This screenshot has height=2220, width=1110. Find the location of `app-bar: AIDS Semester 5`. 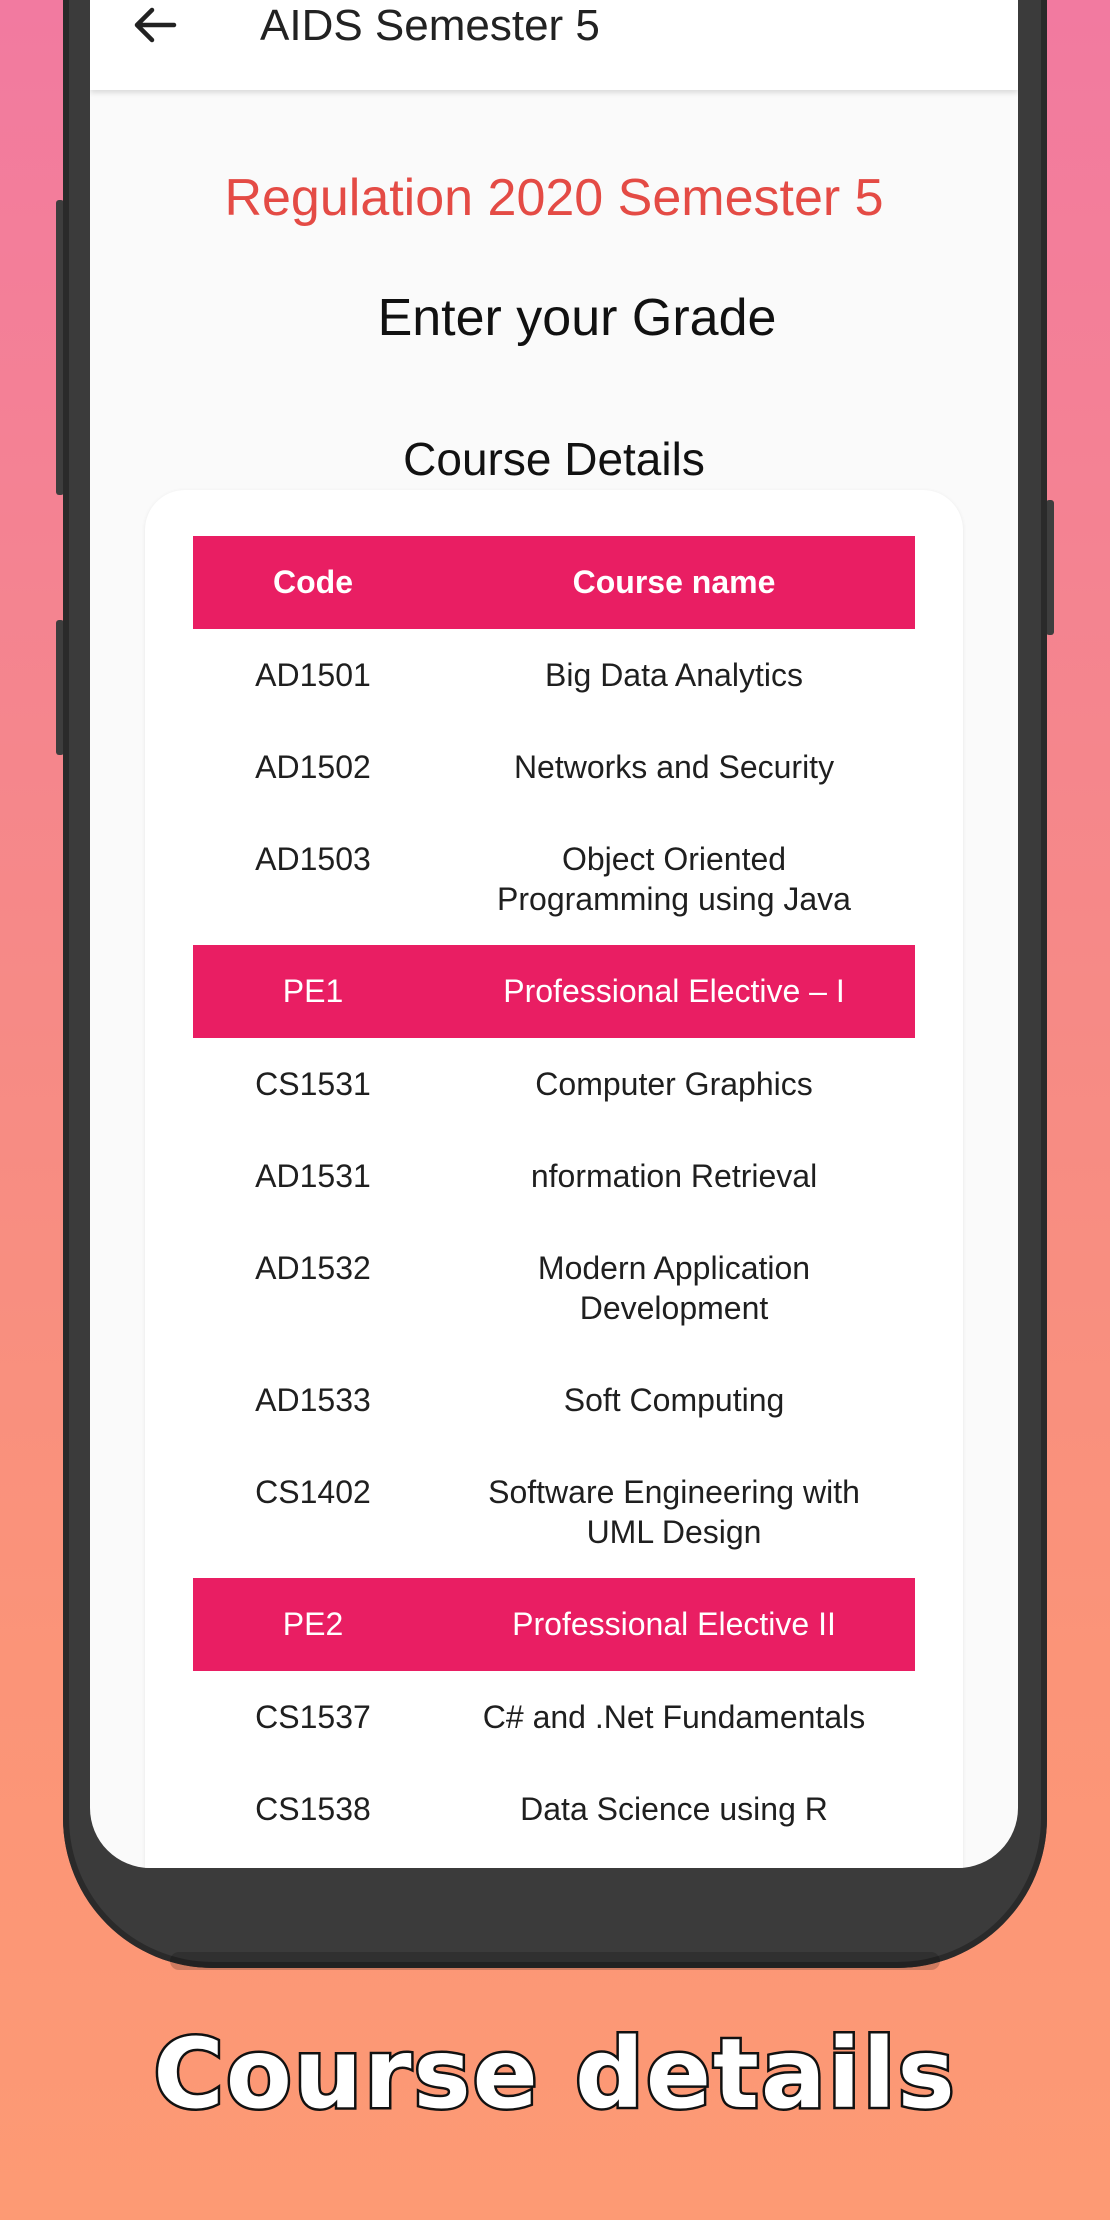

app-bar: AIDS Semester 5 is located at coordinates (554, 45).